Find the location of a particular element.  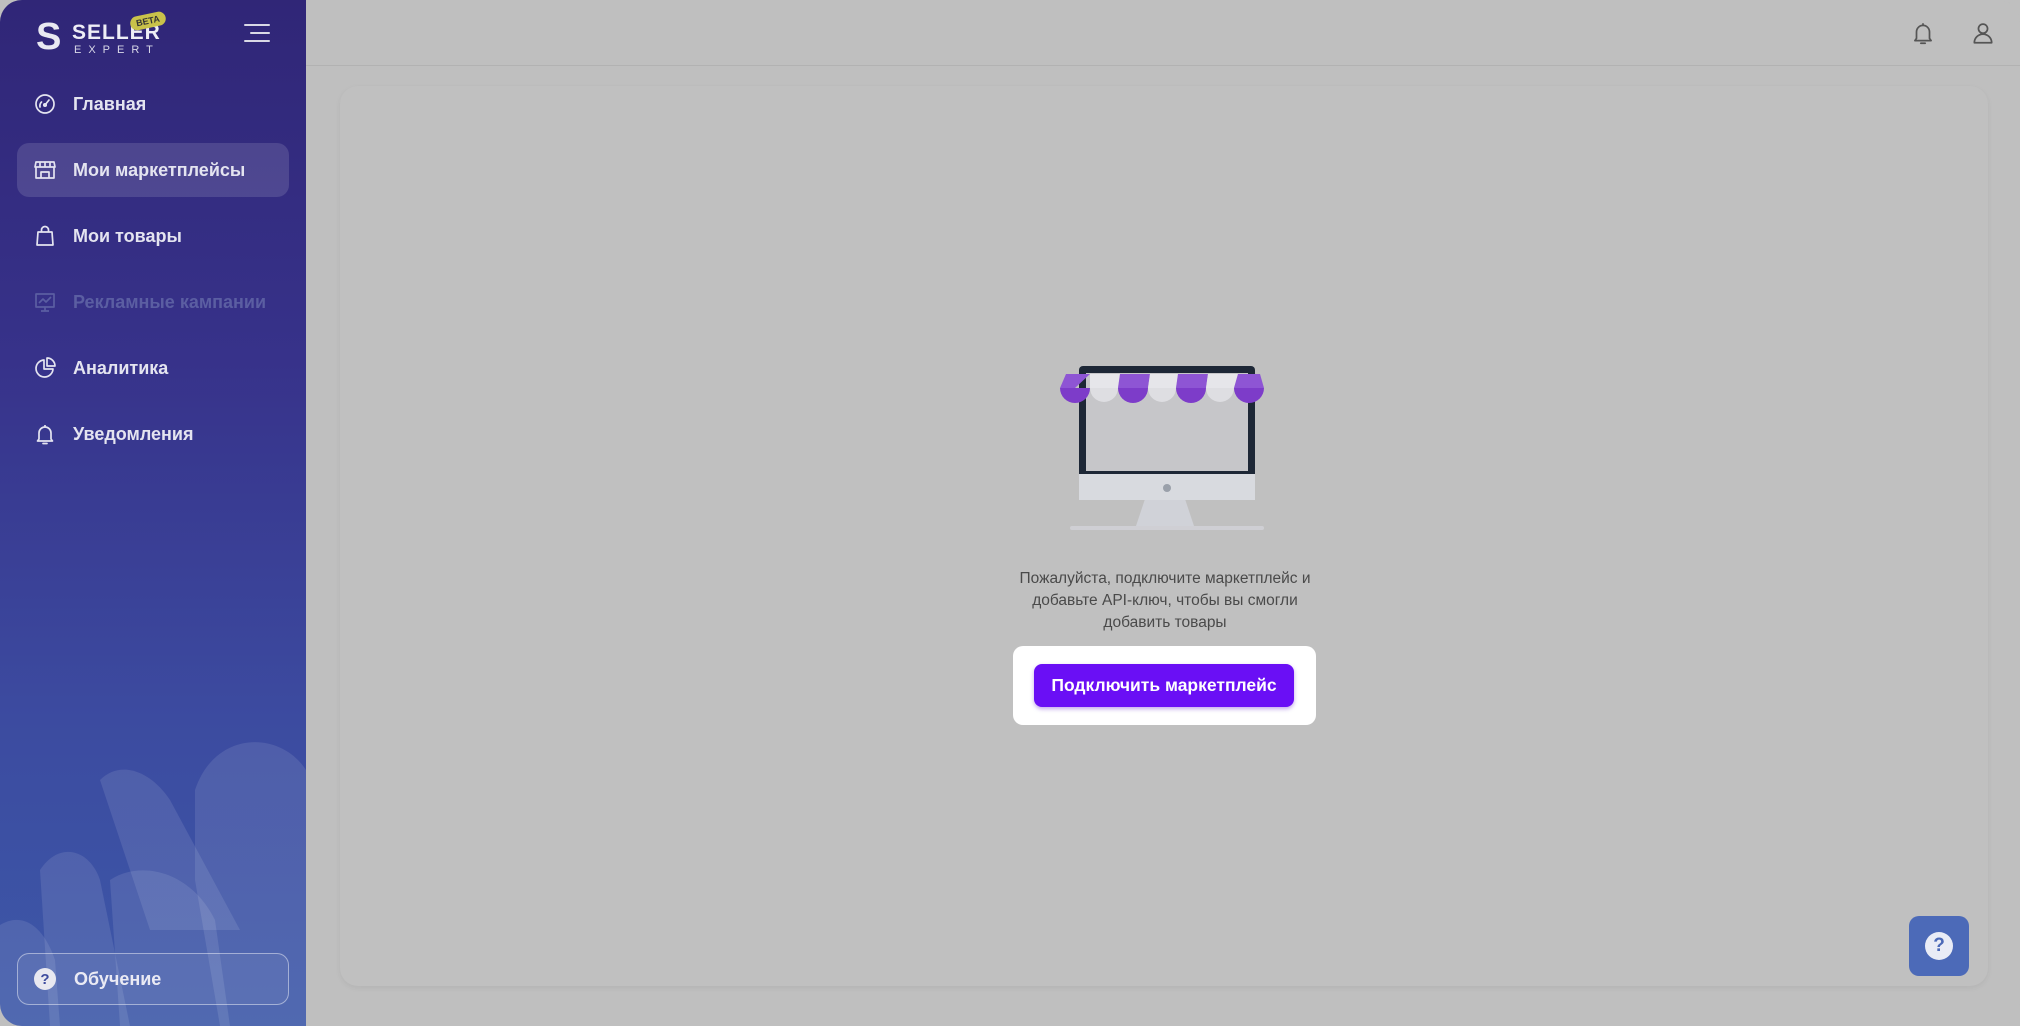

shopping-bag-icon is located at coordinates (45, 236).